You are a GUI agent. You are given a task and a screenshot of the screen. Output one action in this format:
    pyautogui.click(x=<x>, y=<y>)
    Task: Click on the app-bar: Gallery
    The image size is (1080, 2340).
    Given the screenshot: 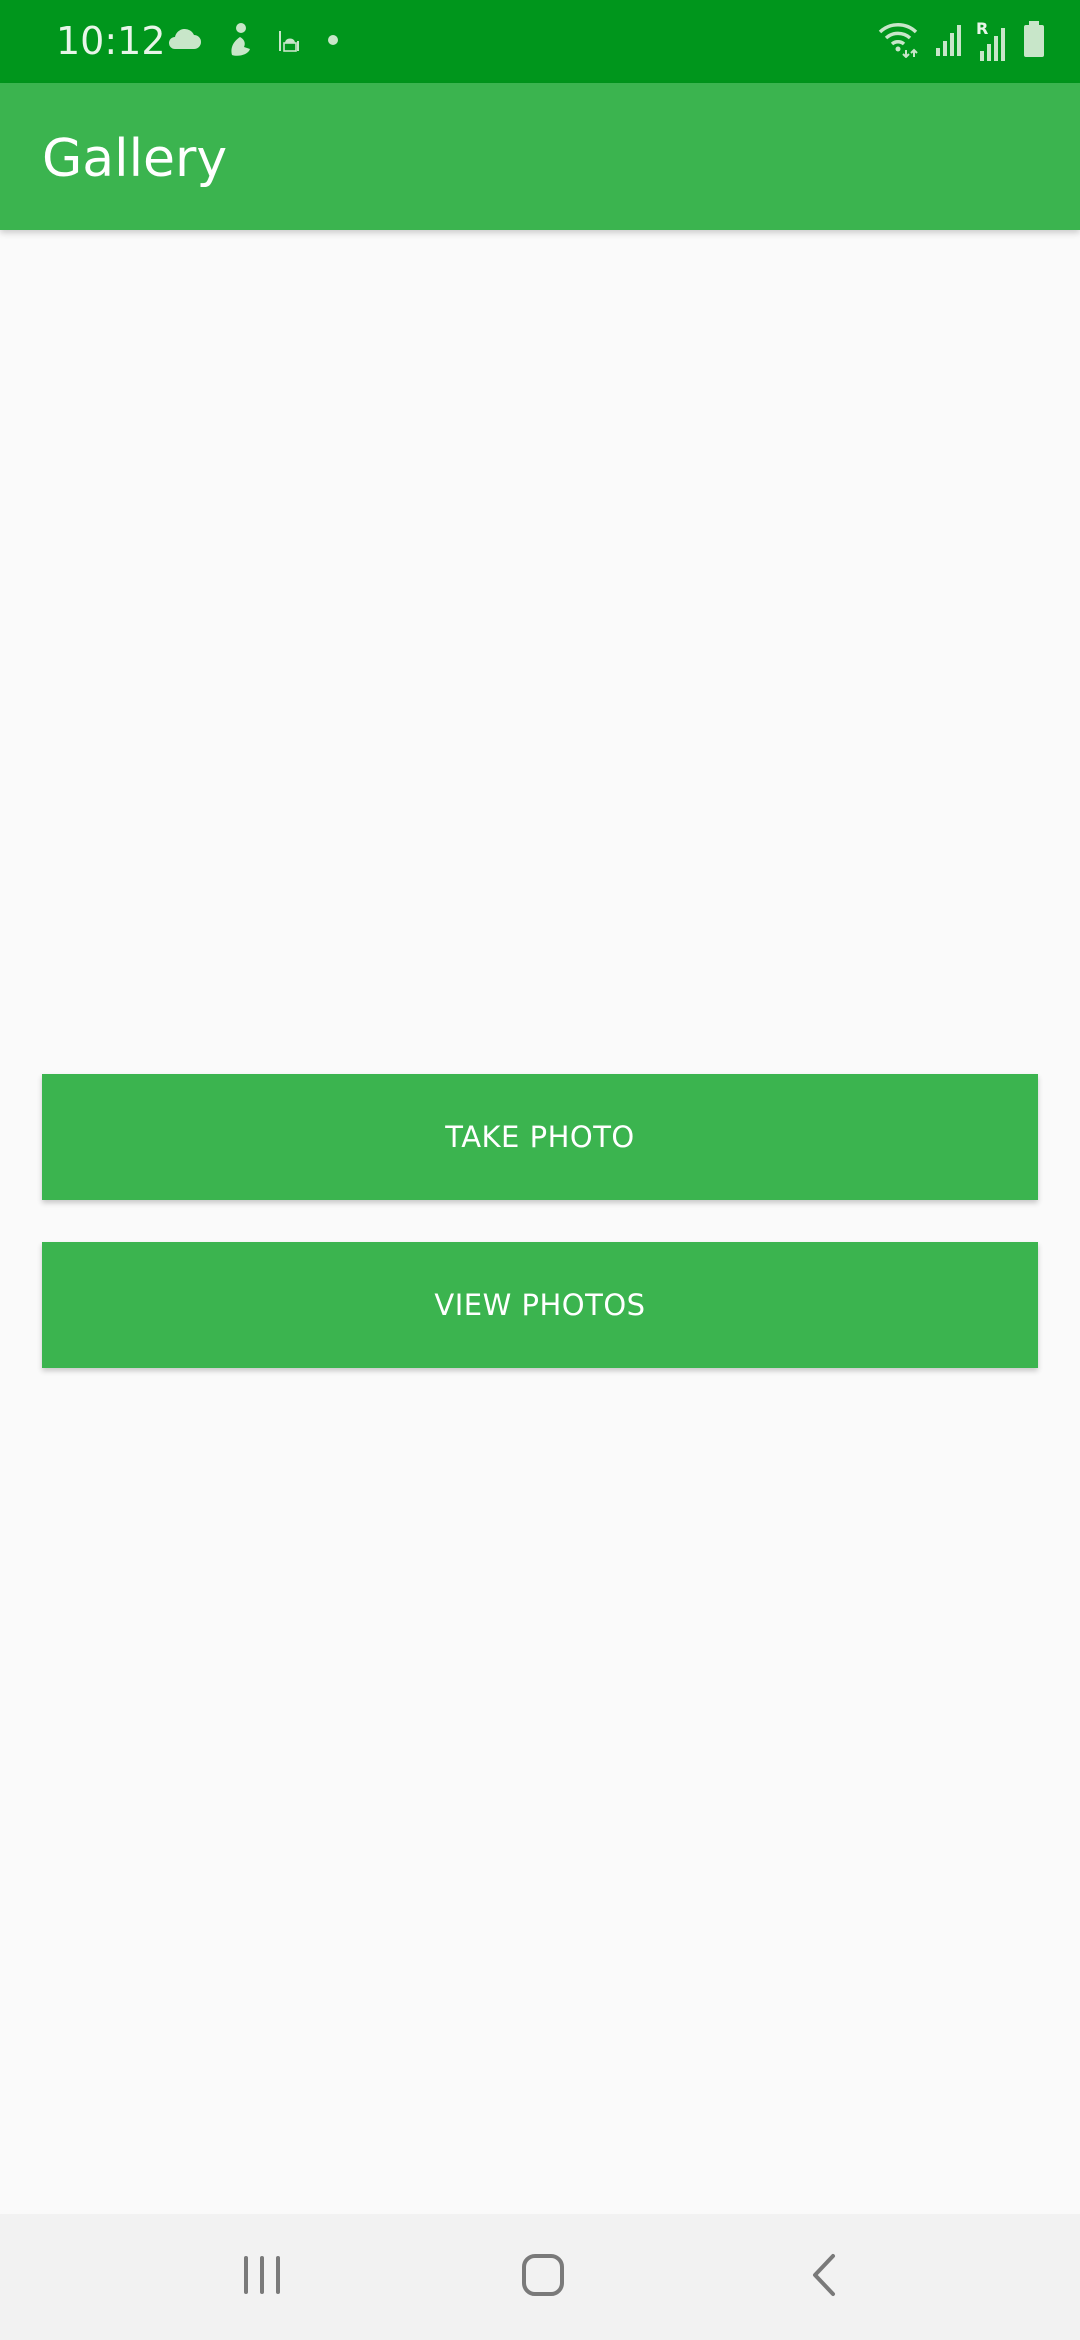 What is the action you would take?
    pyautogui.click(x=540, y=156)
    